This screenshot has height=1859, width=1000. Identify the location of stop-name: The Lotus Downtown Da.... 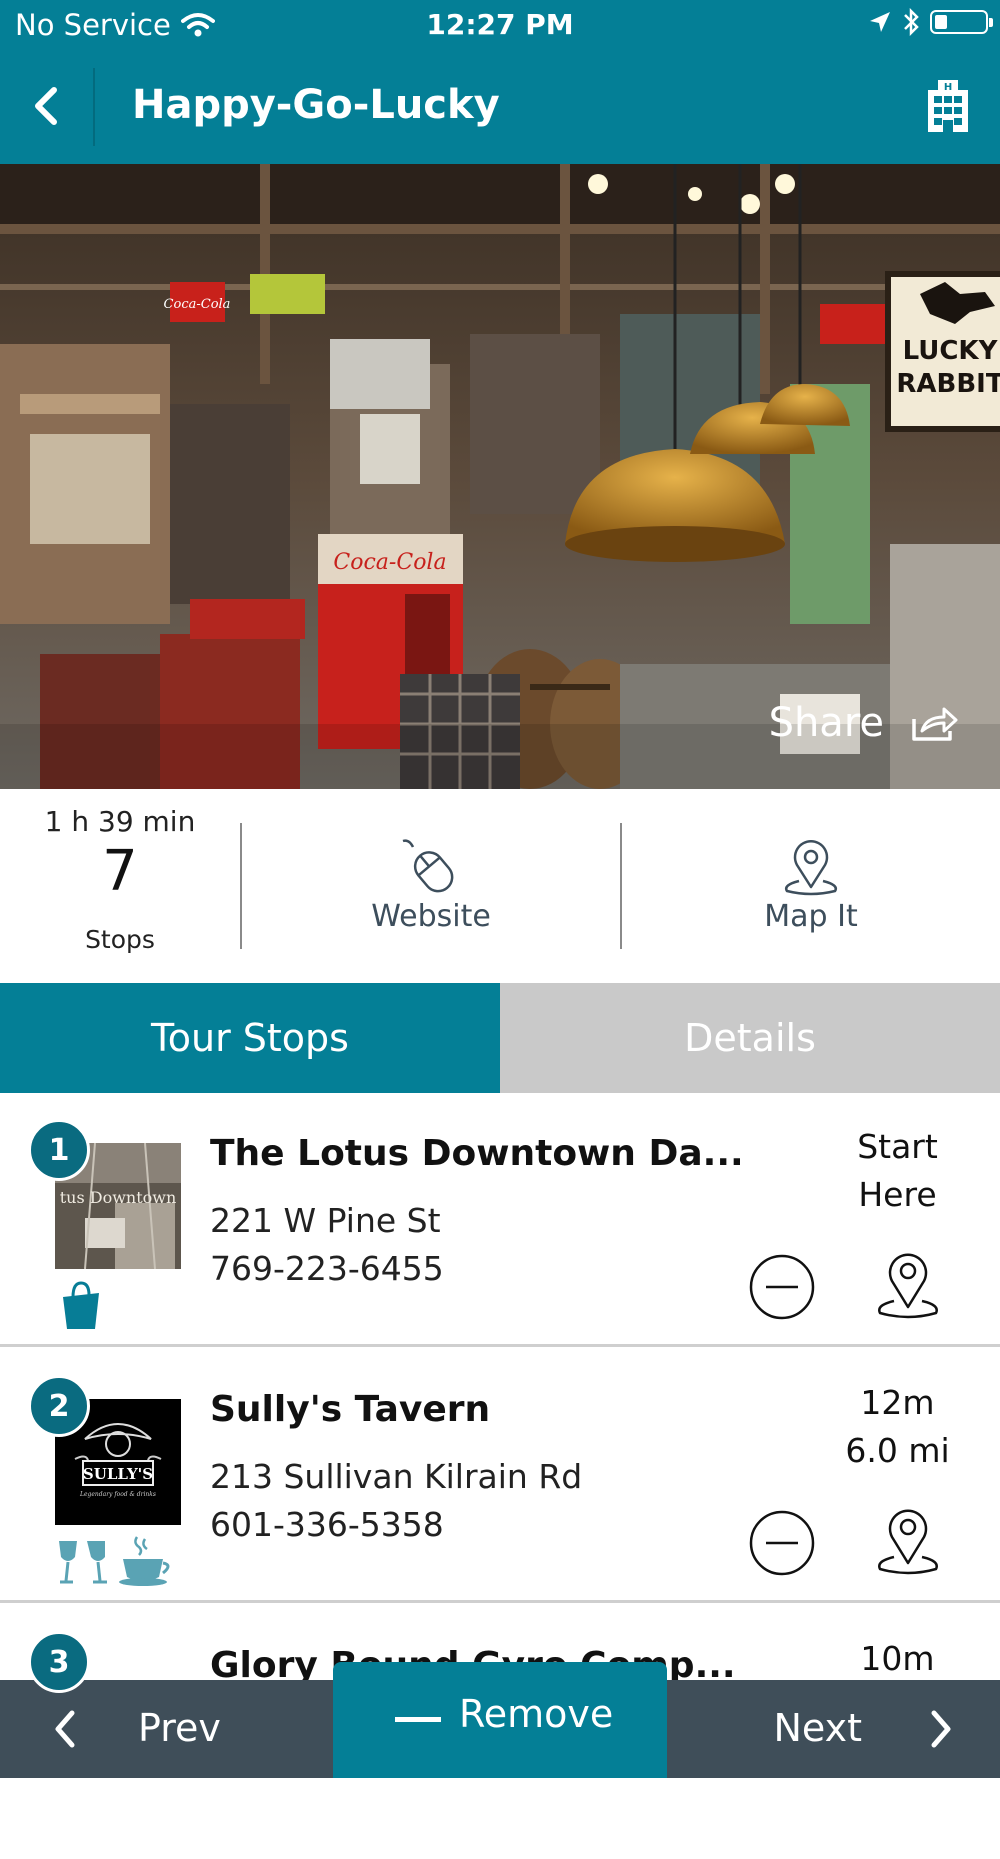
(477, 1153).